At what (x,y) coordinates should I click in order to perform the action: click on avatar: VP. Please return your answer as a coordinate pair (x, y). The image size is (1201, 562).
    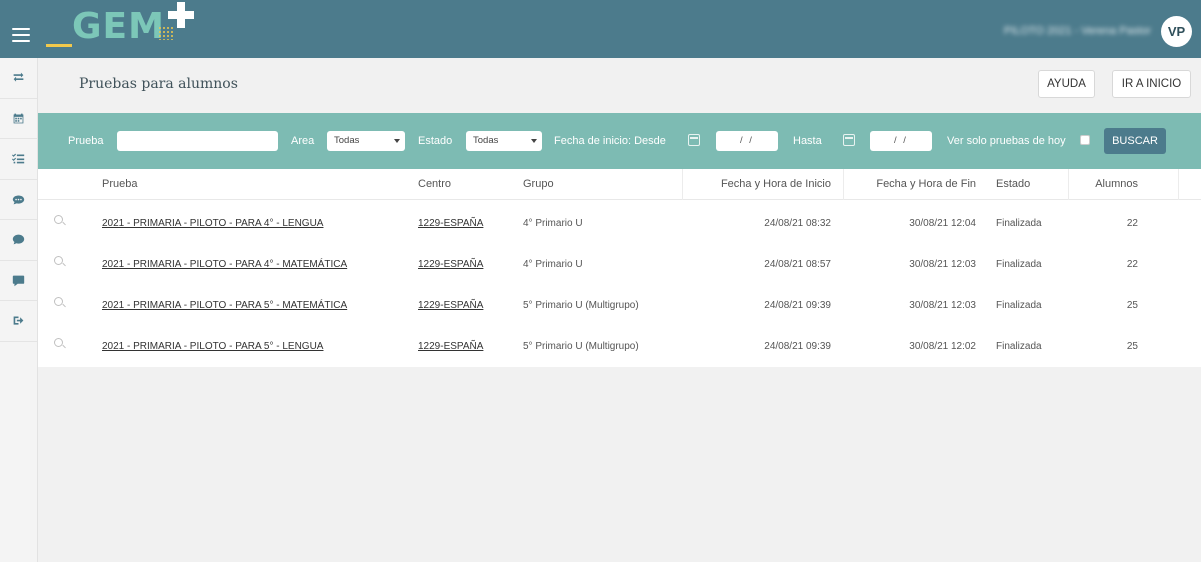
    Looking at the image, I should click on (1176, 31).